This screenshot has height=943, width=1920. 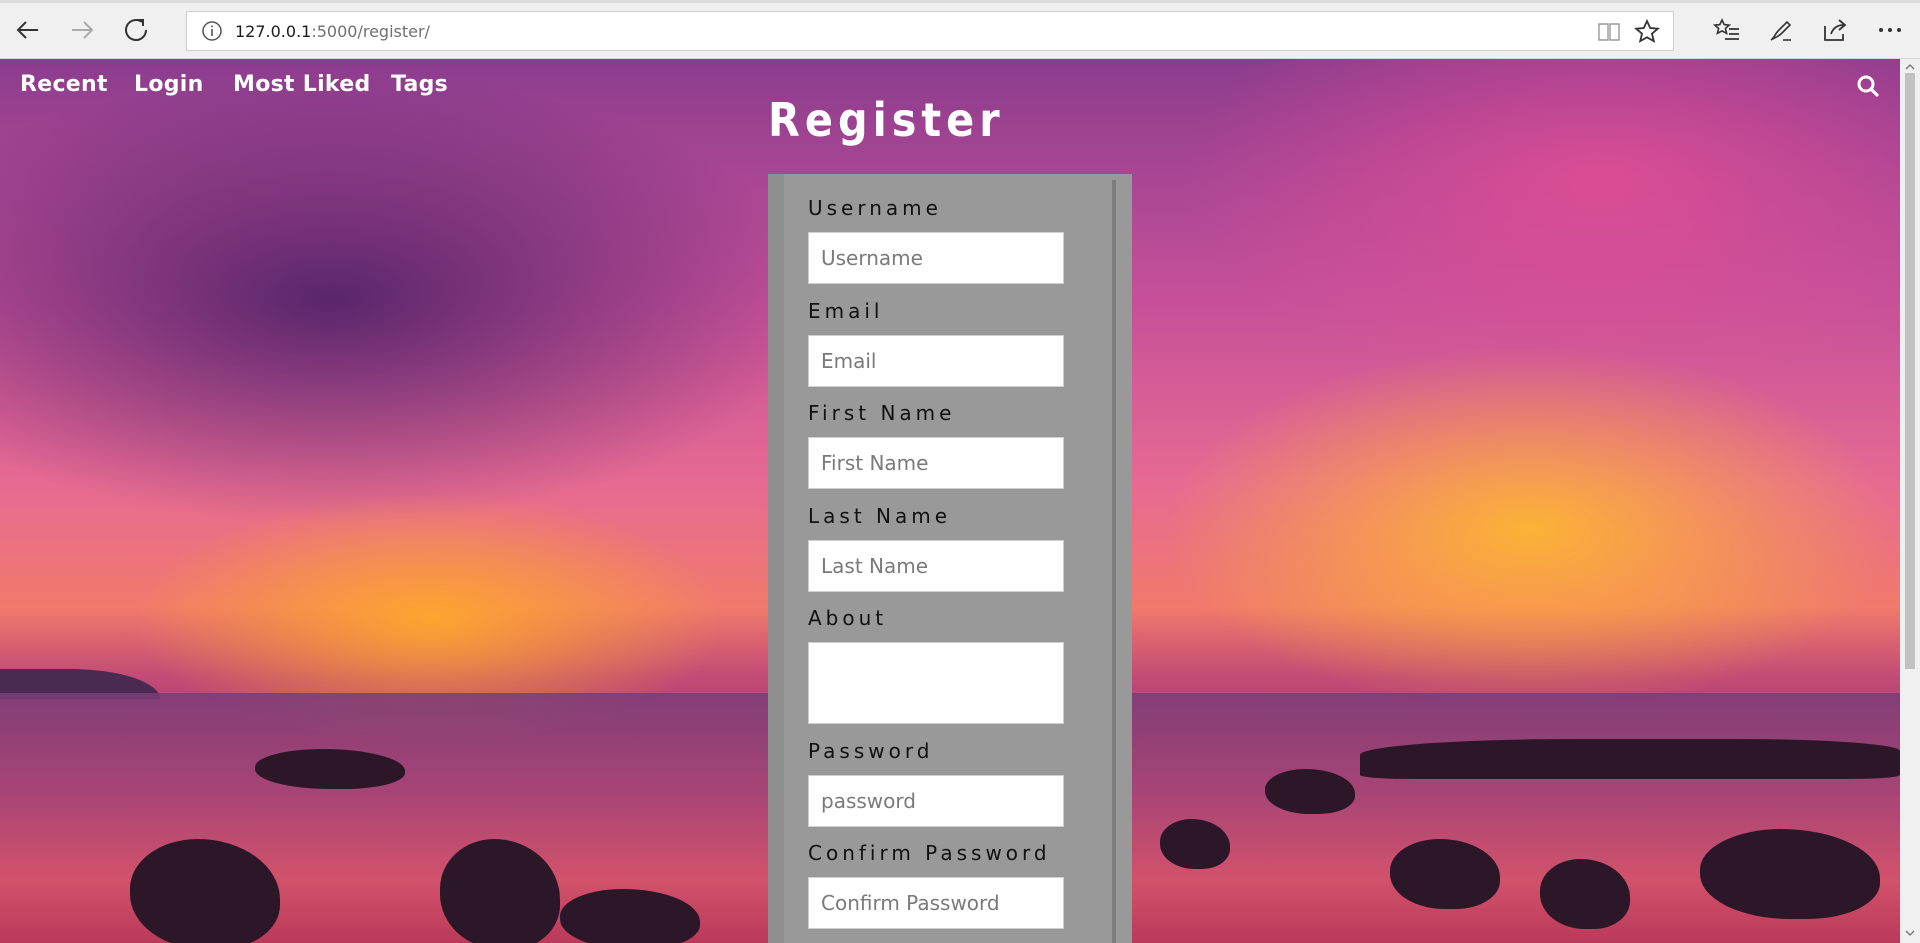 What do you see at coordinates (936, 463) in the screenshot?
I see `first-name-field` at bounding box center [936, 463].